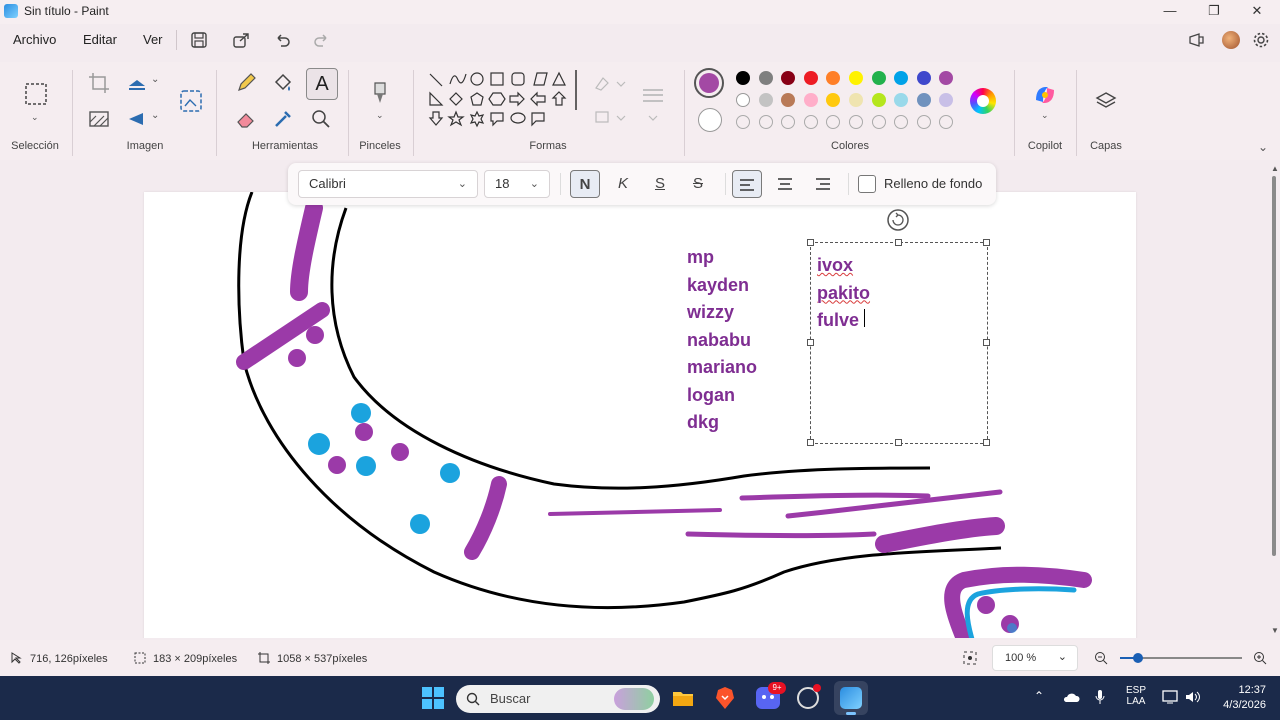 The height and width of the screenshot is (720, 1280). I want to click on bold-button: N, so click(585, 184).